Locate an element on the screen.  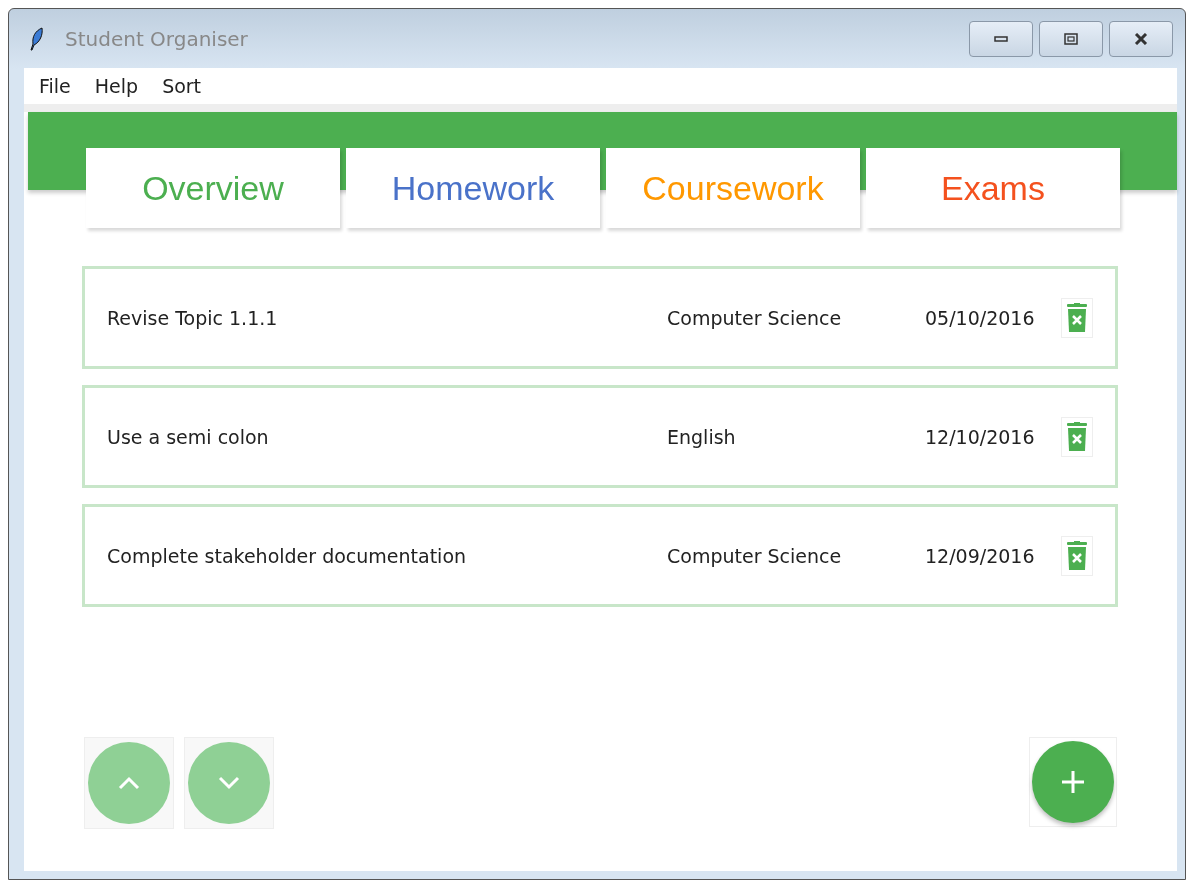
window-title: Student Organiser is located at coordinates (156, 38).